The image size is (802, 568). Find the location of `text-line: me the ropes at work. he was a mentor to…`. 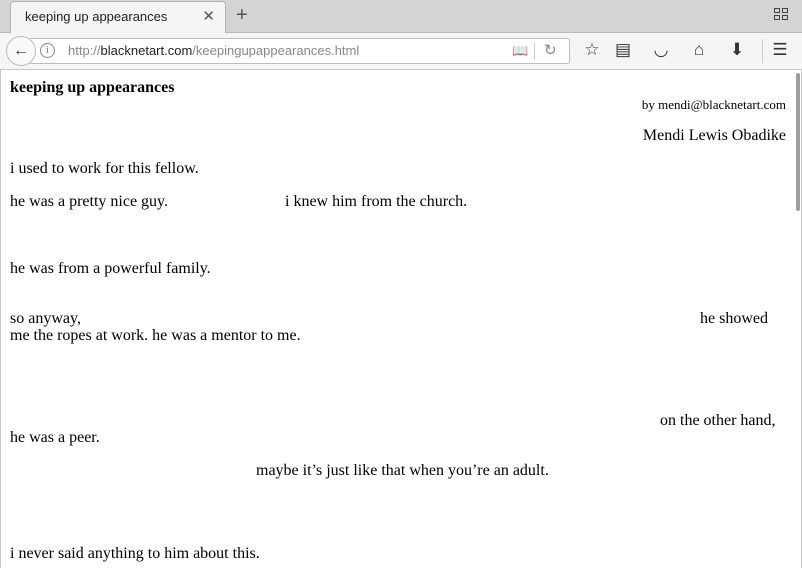

text-line: me the ropes at work. he was a mentor to… is located at coordinates (155, 335).